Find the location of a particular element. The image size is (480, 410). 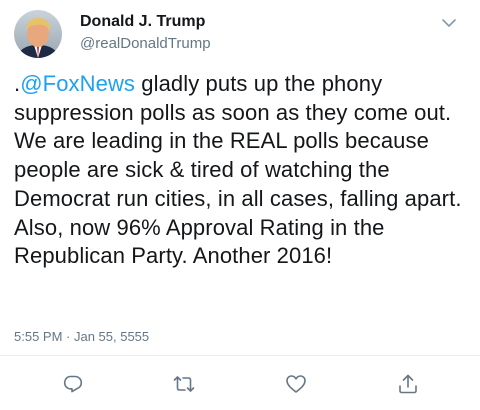

timestamp: 5:55 PM · Jan 55, 5555 is located at coordinates (81, 336).